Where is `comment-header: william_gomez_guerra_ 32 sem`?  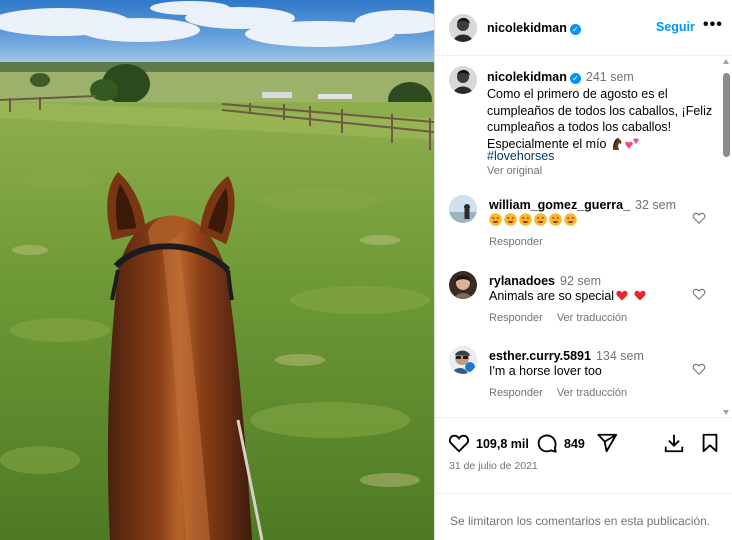 comment-header: william_gomez_guerra_ 32 sem is located at coordinates (582, 205).